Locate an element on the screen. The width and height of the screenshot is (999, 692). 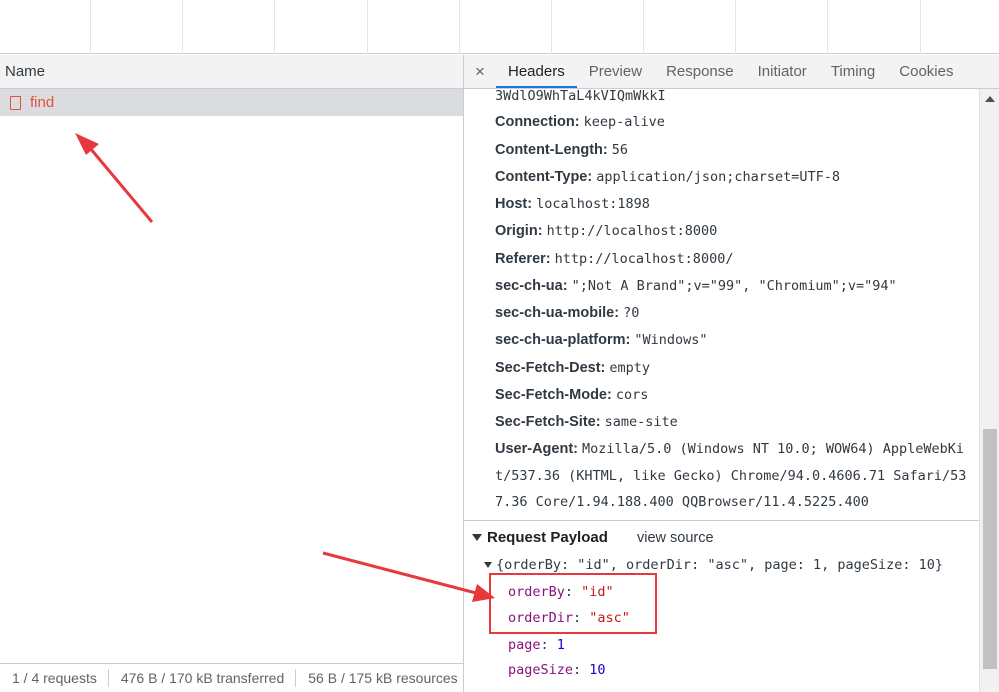
payload-property: page: 1 is located at coordinates (536, 645).